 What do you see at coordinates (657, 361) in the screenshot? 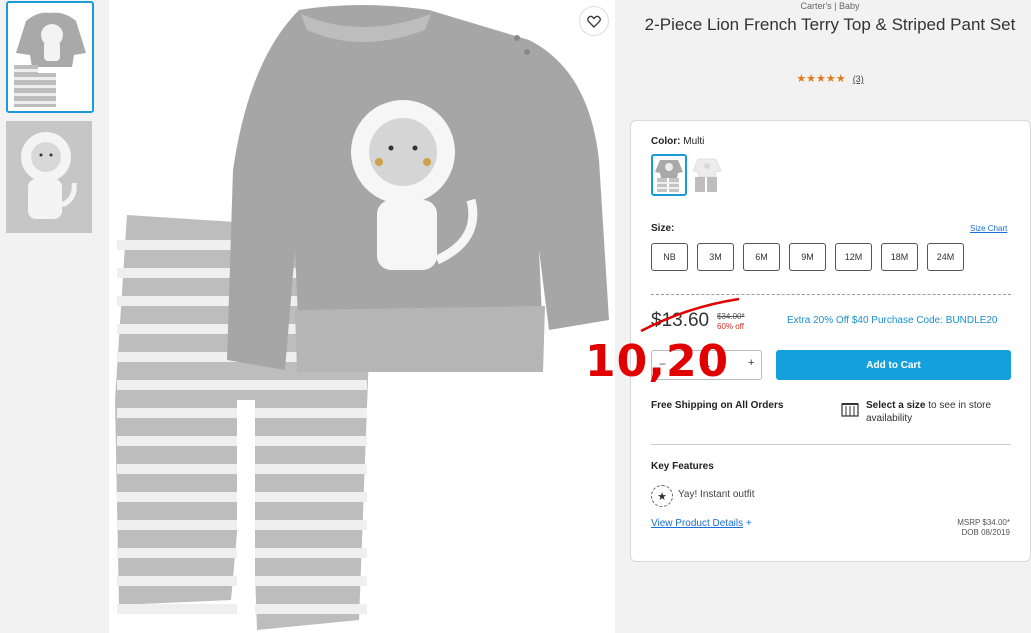
I see `handwritten-price-note: 10,20` at bounding box center [657, 361].